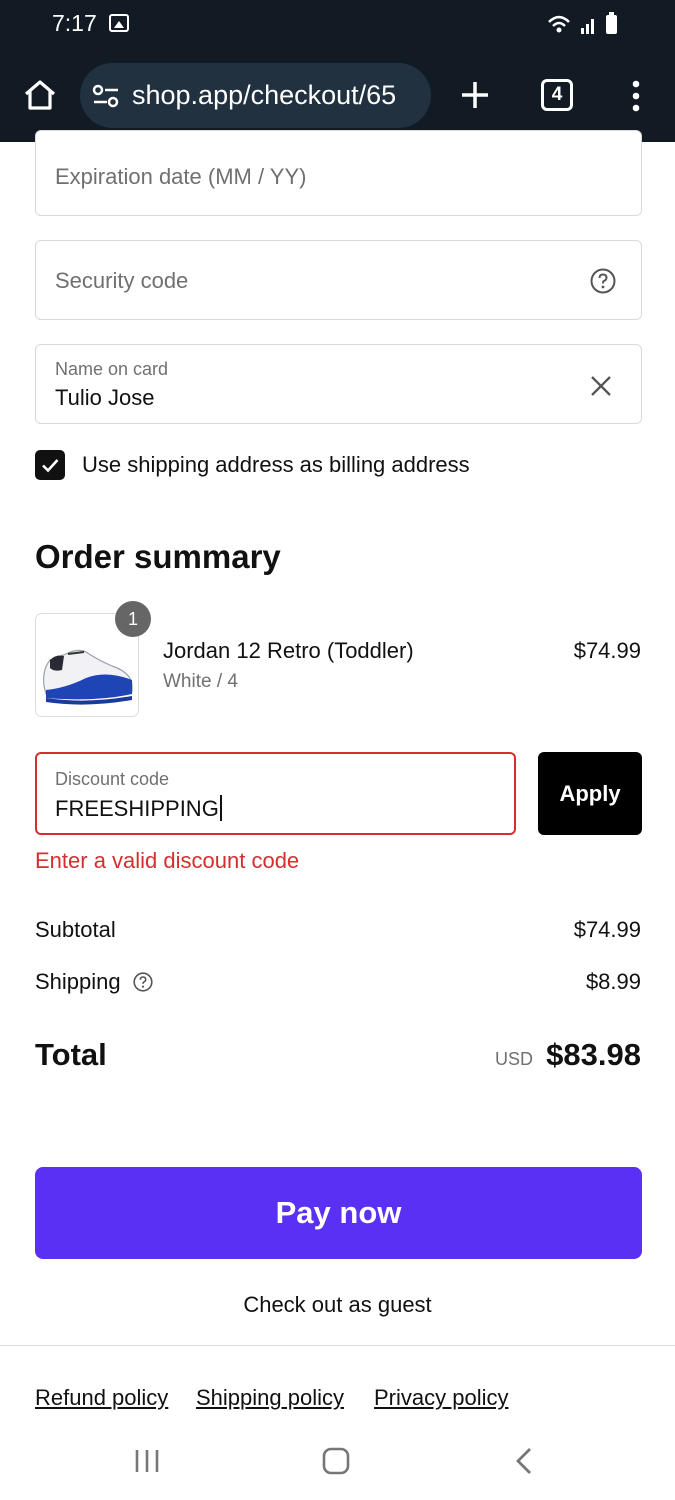 This screenshot has width=675, height=1500. What do you see at coordinates (557, 95) in the screenshot?
I see `tab-switcher-button: 4` at bounding box center [557, 95].